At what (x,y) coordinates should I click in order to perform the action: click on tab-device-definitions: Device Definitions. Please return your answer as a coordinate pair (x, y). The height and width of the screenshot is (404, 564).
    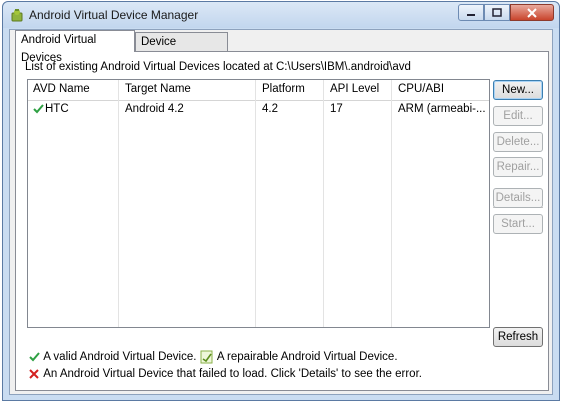
    Looking at the image, I should click on (181, 49).